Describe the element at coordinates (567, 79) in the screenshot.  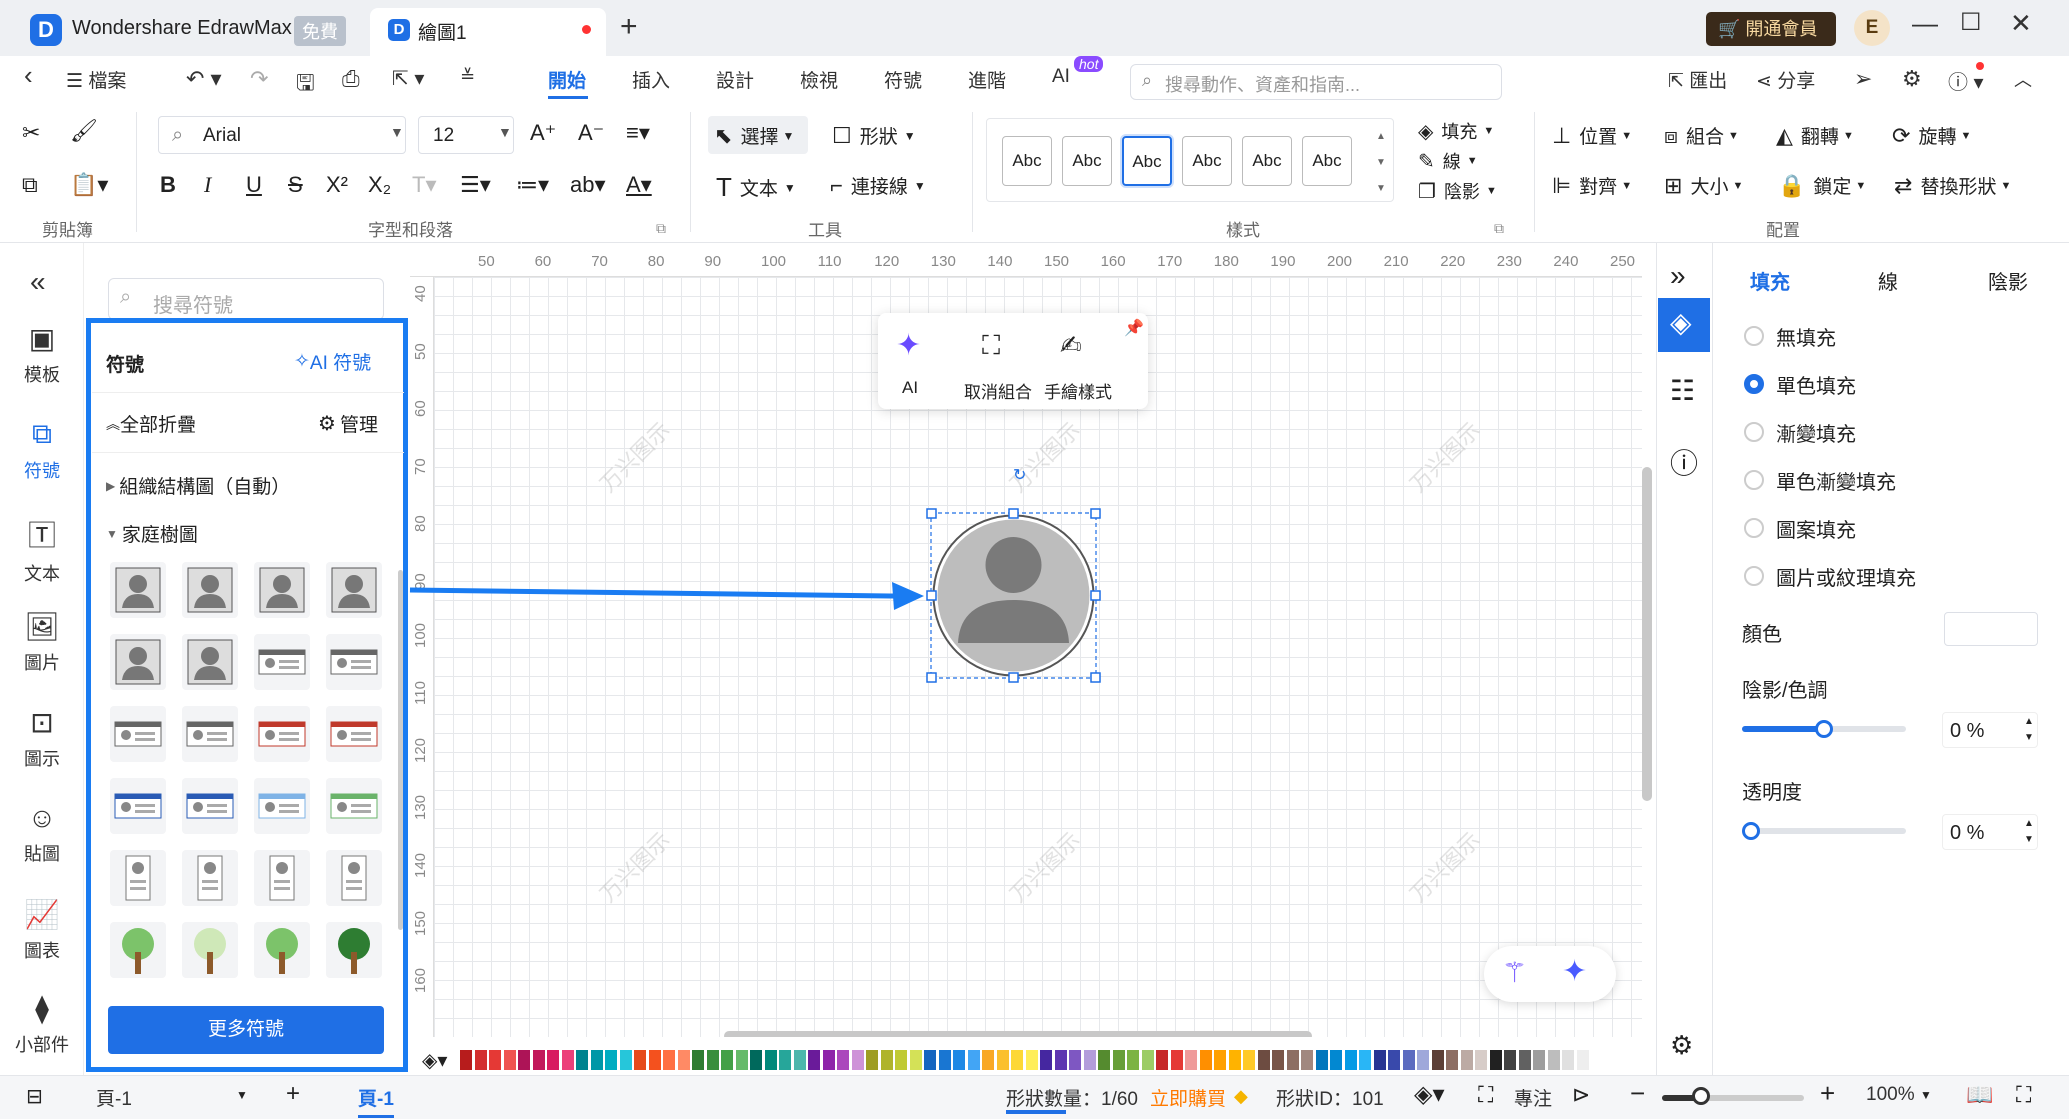
I see `tab-home: 開始` at that location.